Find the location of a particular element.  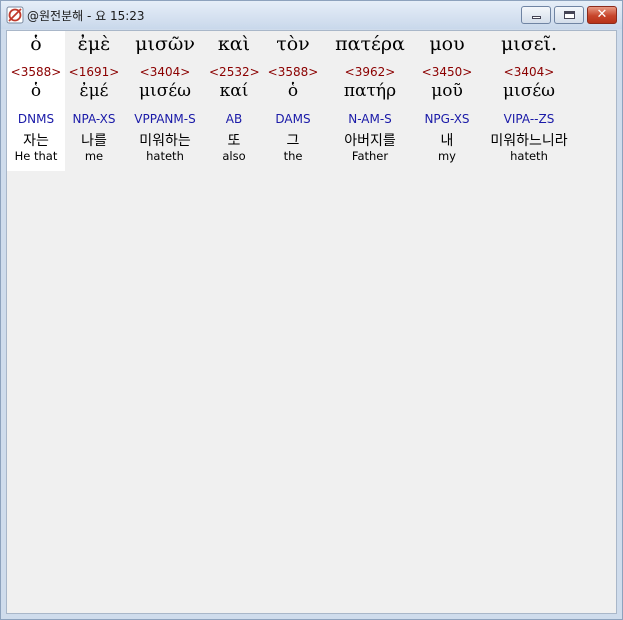

korean-gloss: 자는 is located at coordinates (36, 141).